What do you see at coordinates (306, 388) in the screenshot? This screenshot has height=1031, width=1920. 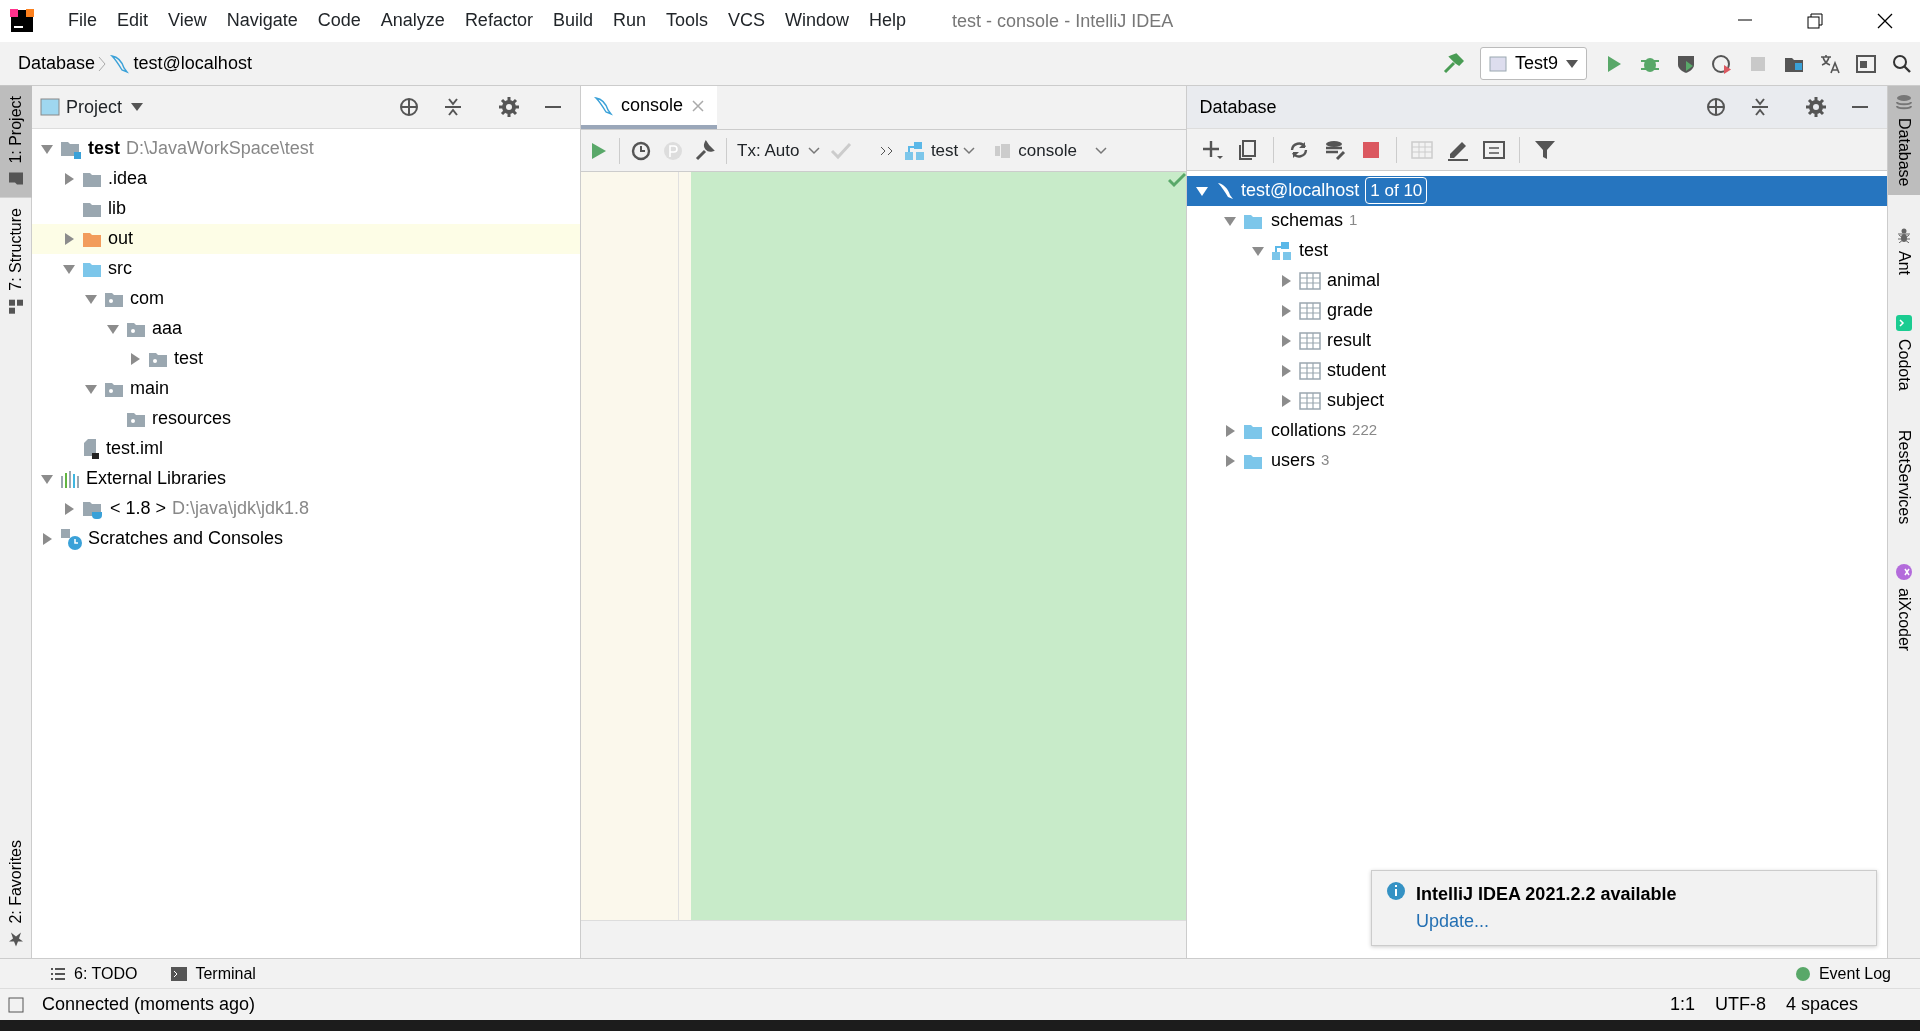 I see `tree-row: main` at bounding box center [306, 388].